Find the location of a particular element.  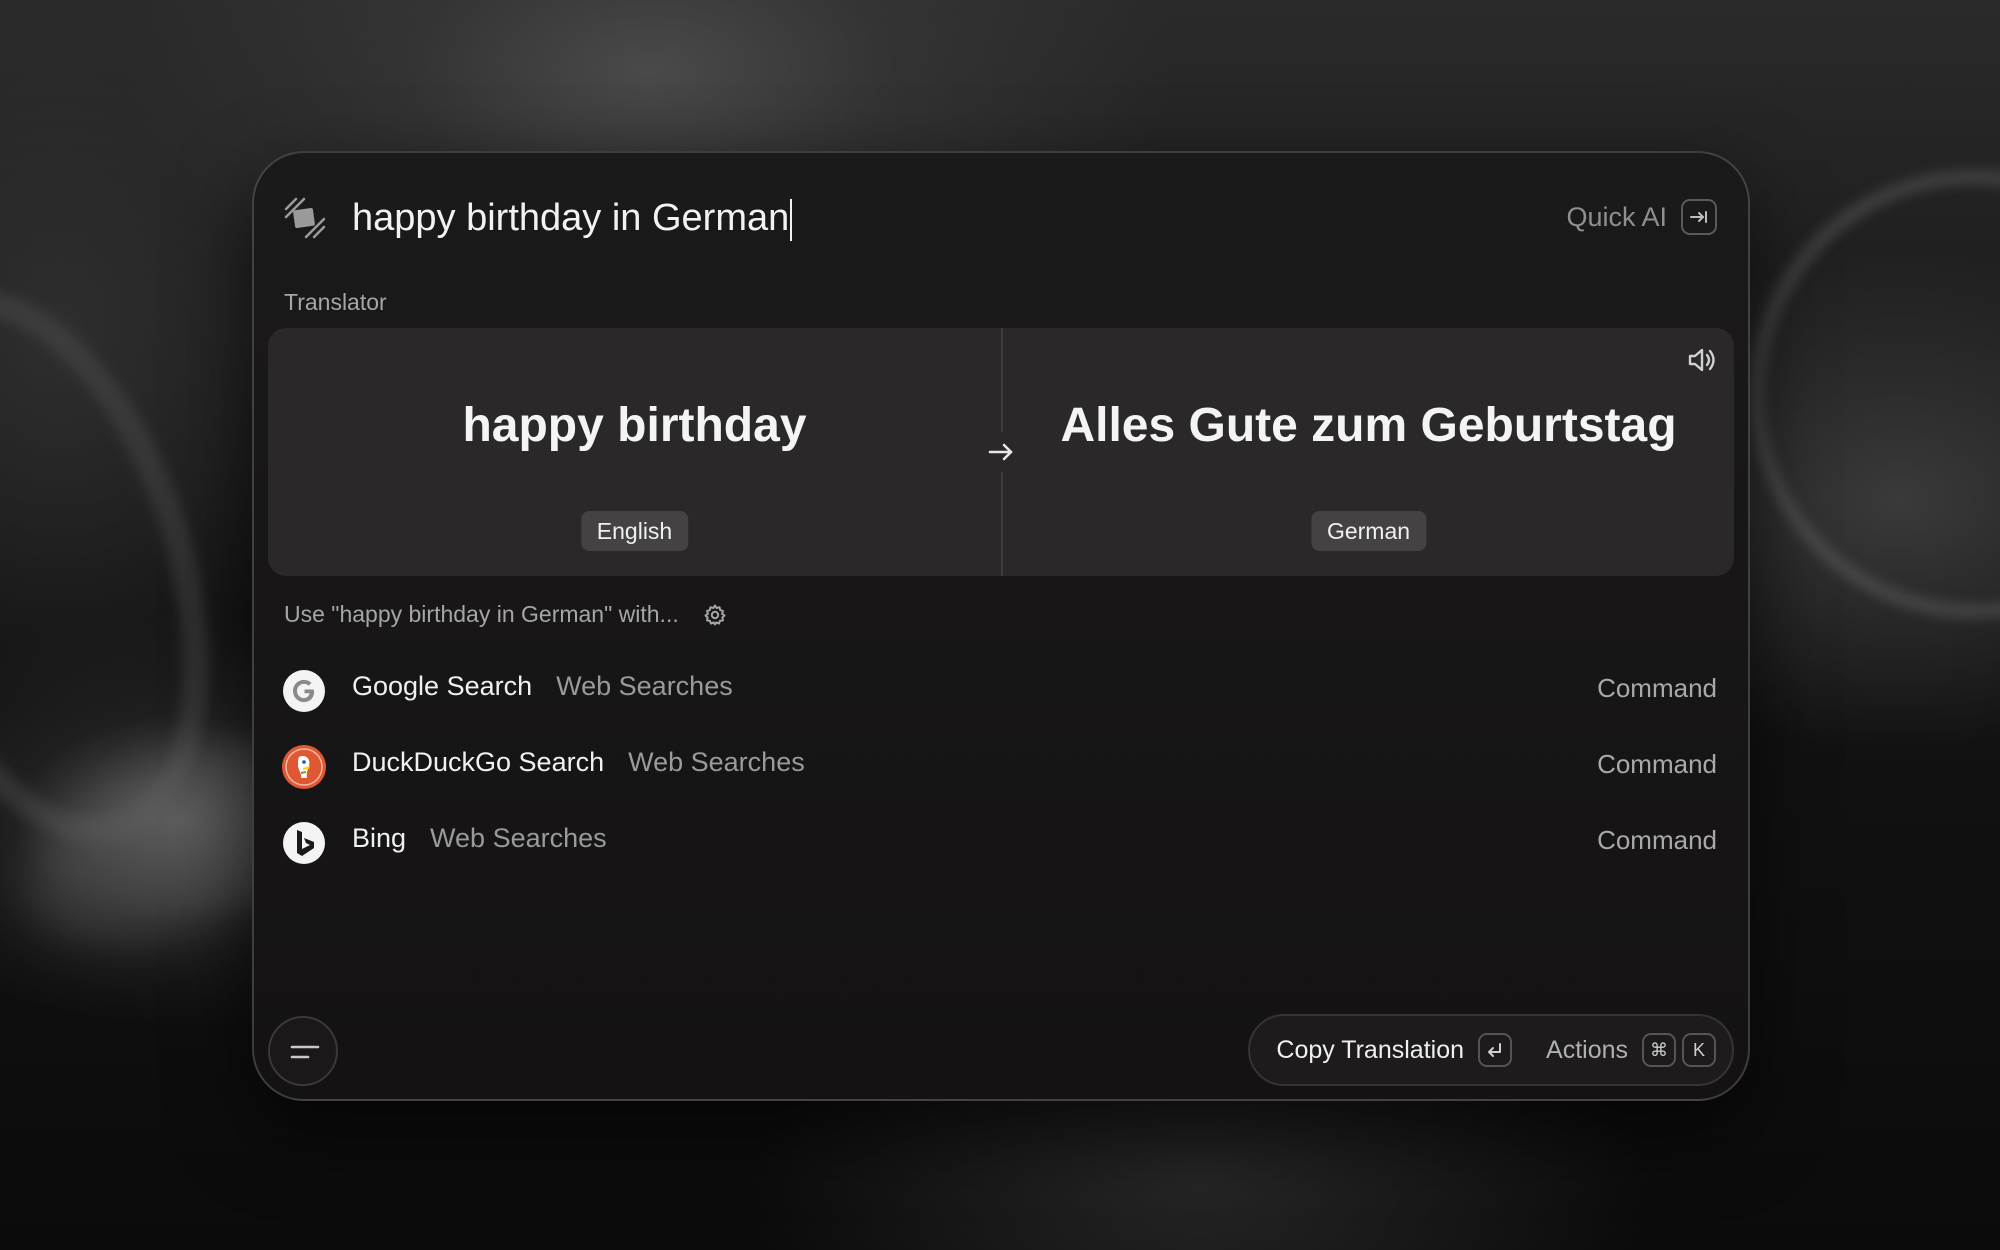

command-key-icon: ⌘ is located at coordinates (1659, 1050).